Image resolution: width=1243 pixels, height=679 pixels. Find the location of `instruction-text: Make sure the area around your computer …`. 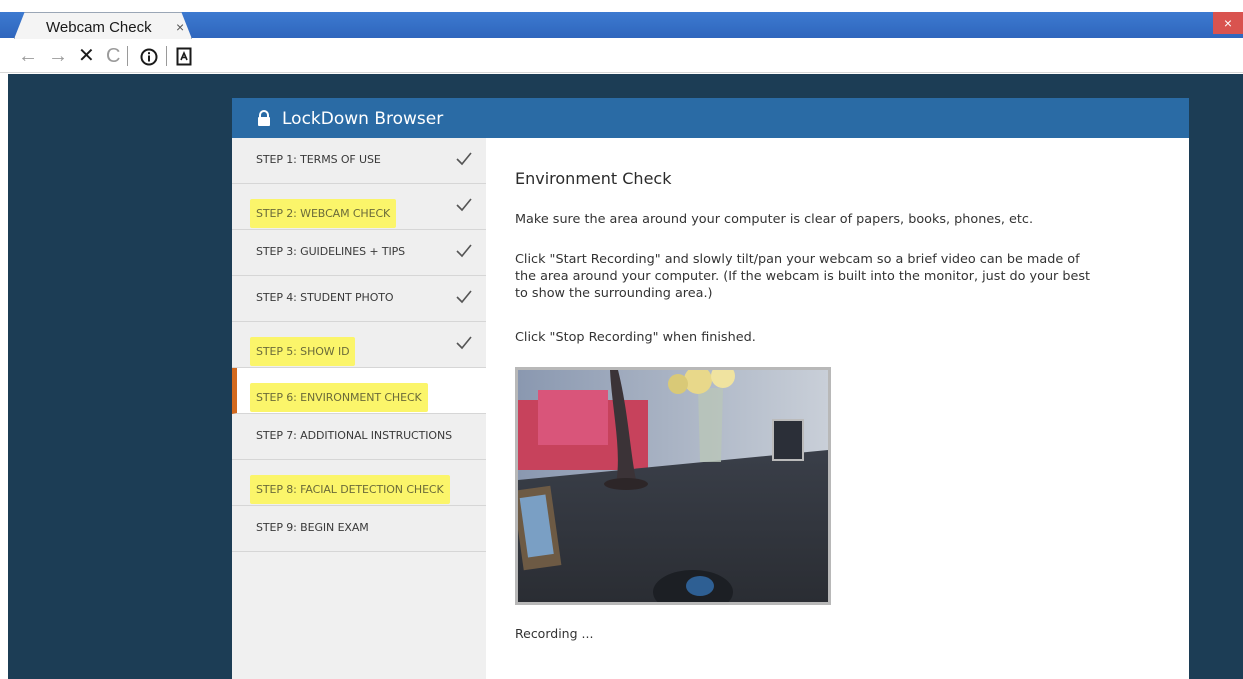

instruction-text: Make sure the area around your computer … is located at coordinates (774, 219).